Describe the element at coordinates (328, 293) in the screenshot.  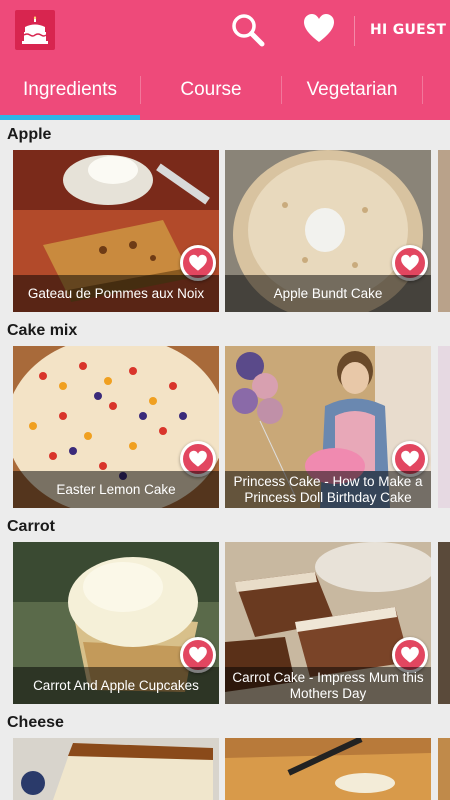
I see `recipe-title: Apple Bundt Cake` at that location.